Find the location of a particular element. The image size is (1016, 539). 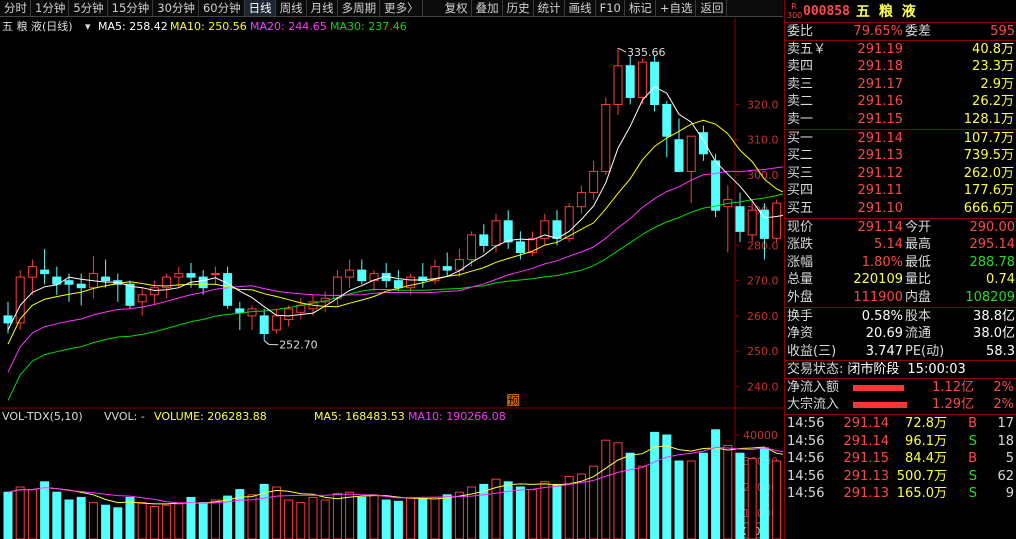

period-tab-6: 日线 is located at coordinates (260, 8).